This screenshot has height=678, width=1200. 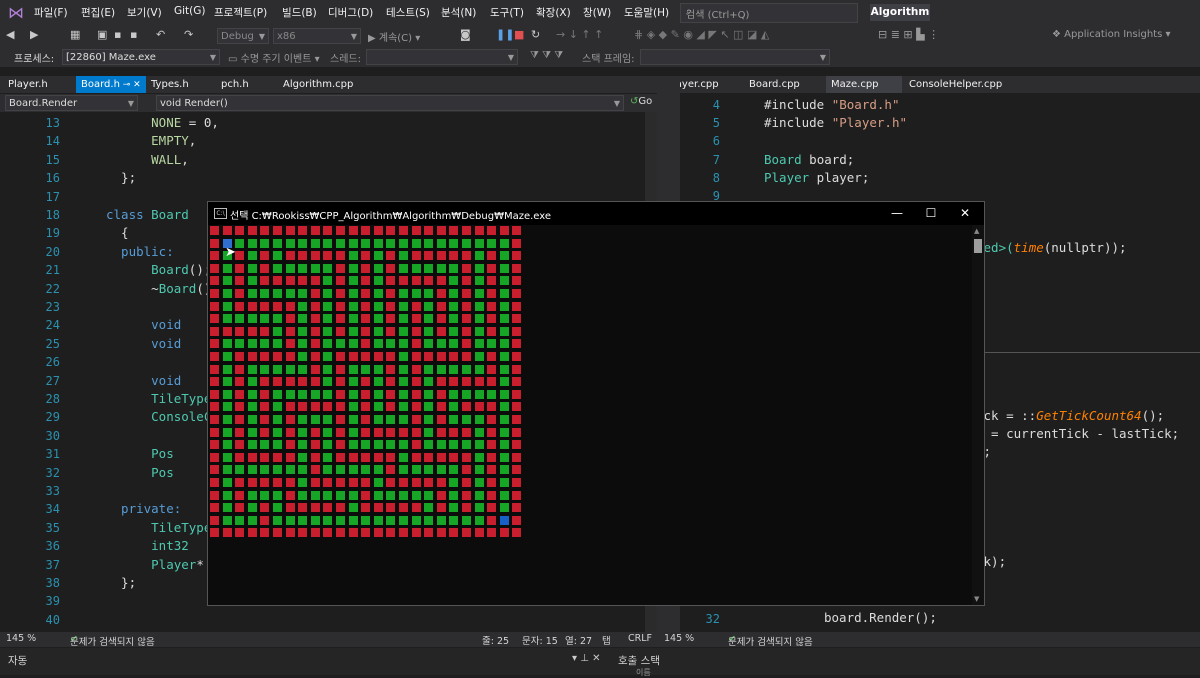 I want to click on close-button: ✕, so click(x=965, y=213).